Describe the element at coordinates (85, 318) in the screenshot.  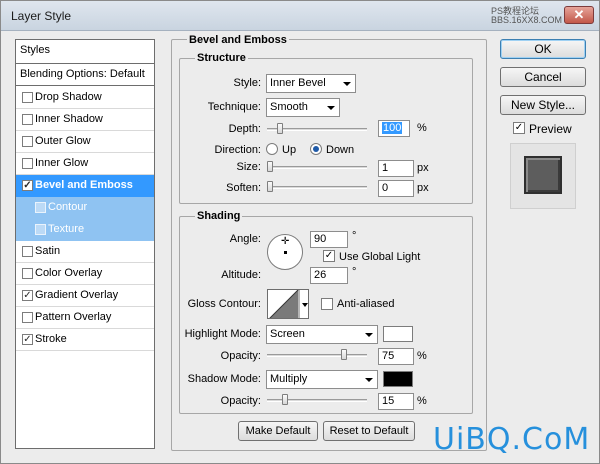
I see `style-item-pattern-overlay: Pattern Overlay` at that location.